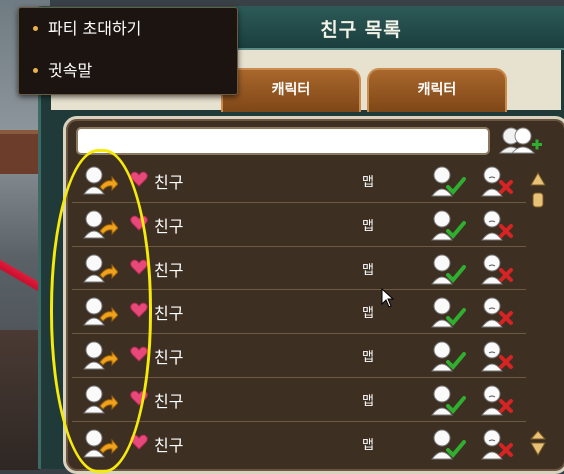  What do you see at coordinates (388, 298) in the screenshot?
I see `mouse-cursor-icon` at bounding box center [388, 298].